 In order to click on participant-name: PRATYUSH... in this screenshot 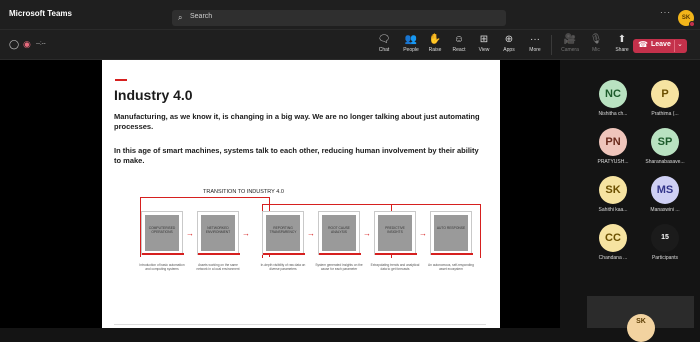, I will do `click(613, 162)`.